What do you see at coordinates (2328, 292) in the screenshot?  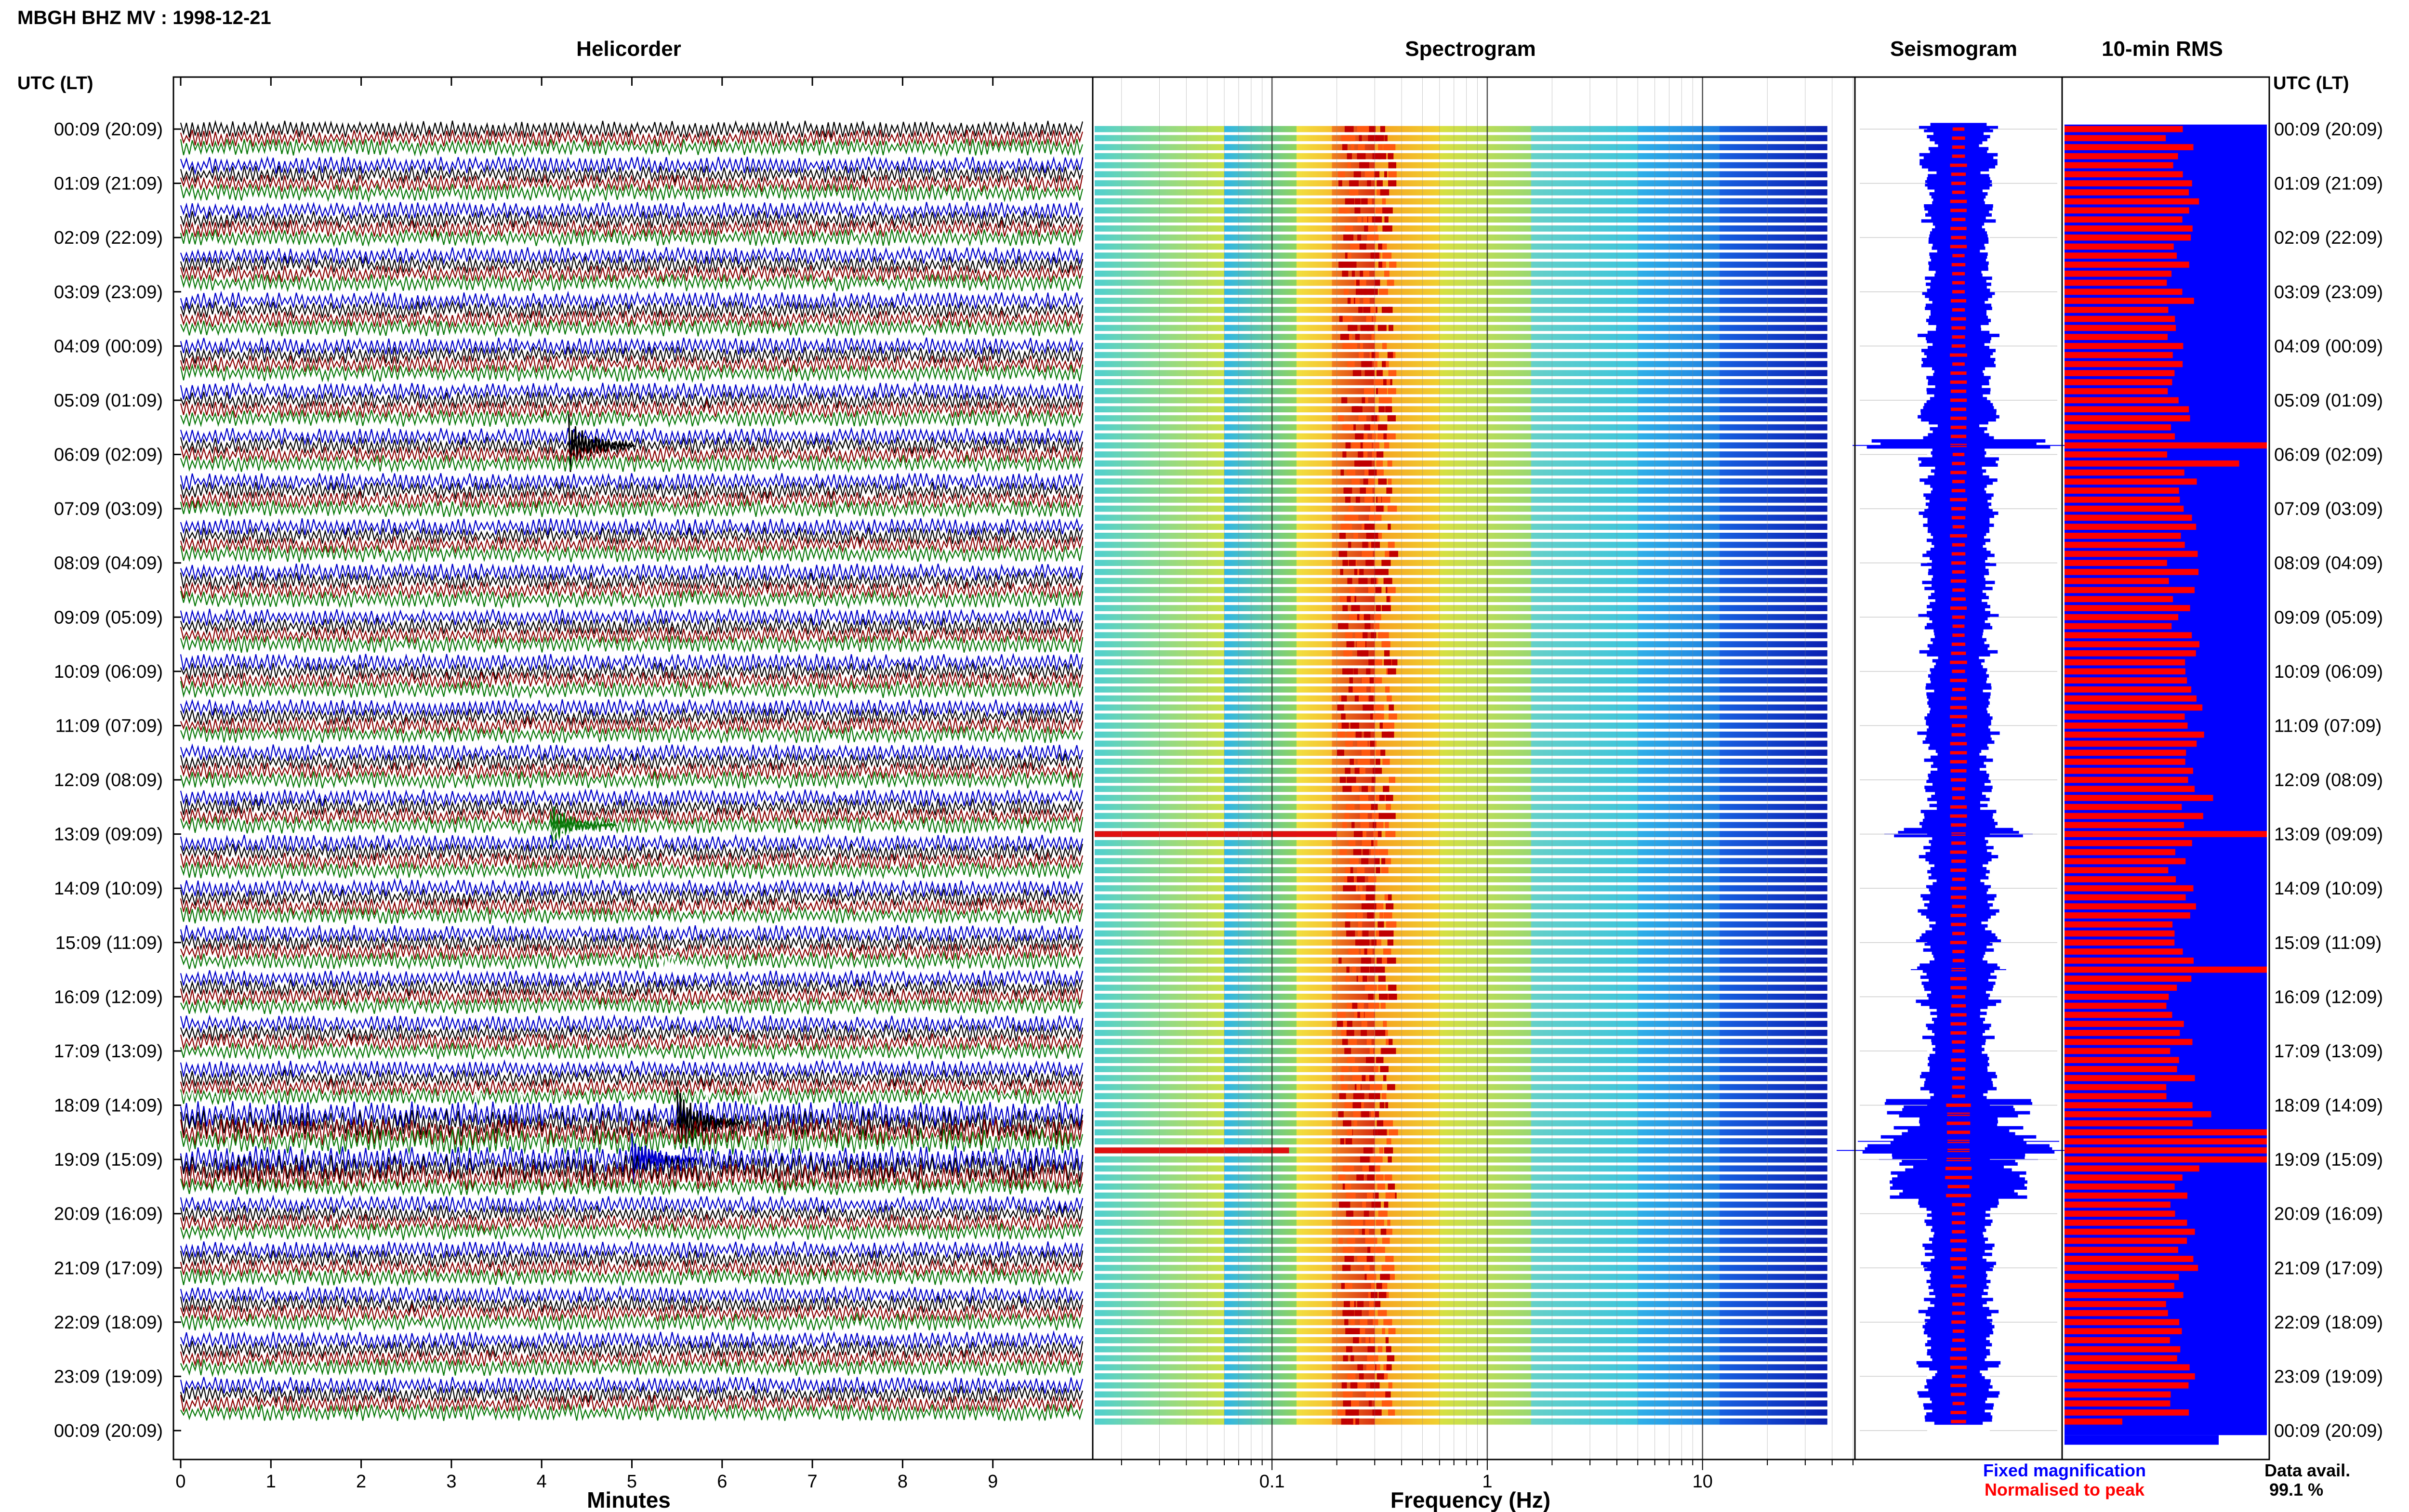 I see `time-label-right: 03:09 (23:09)` at bounding box center [2328, 292].